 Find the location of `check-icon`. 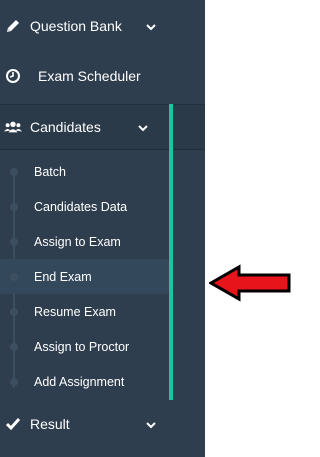

check-icon is located at coordinates (13, 424).